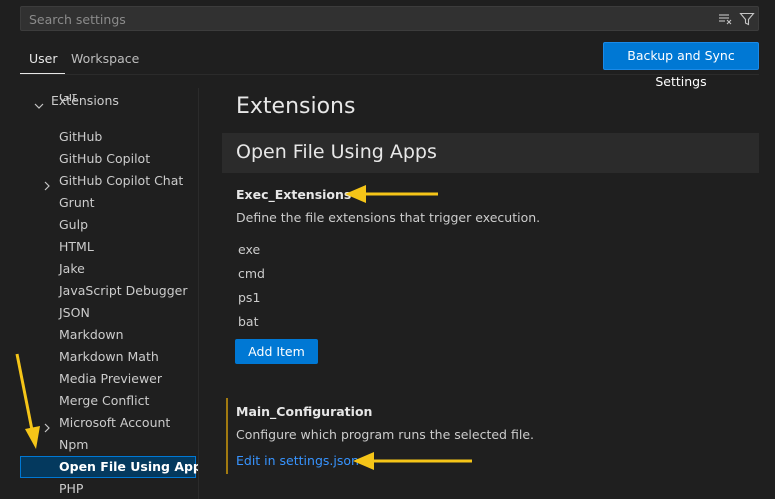 The width and height of the screenshot is (775, 499). I want to click on sidebar-item-label: JavaScript Debugger, so click(123, 290).